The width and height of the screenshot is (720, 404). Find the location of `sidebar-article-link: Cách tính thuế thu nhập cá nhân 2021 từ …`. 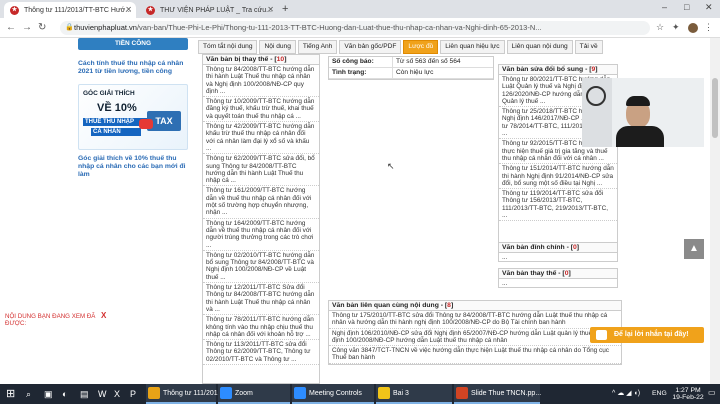

sidebar-article-link: Cách tính thuế thu nhập cá nhân 2021 từ … is located at coordinates (134, 68).